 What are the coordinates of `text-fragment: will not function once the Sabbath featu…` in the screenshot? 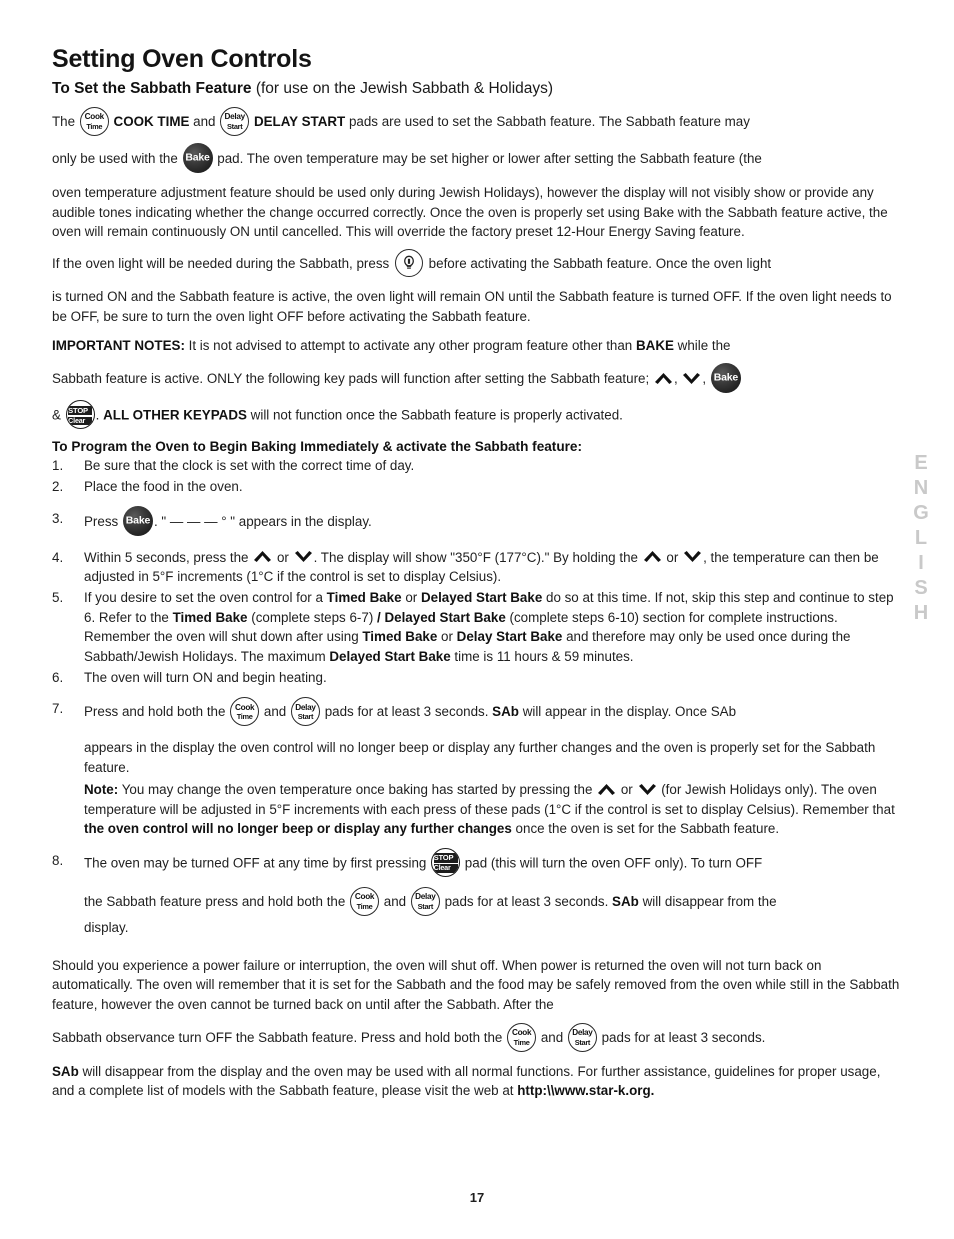 It's located at (434, 415).